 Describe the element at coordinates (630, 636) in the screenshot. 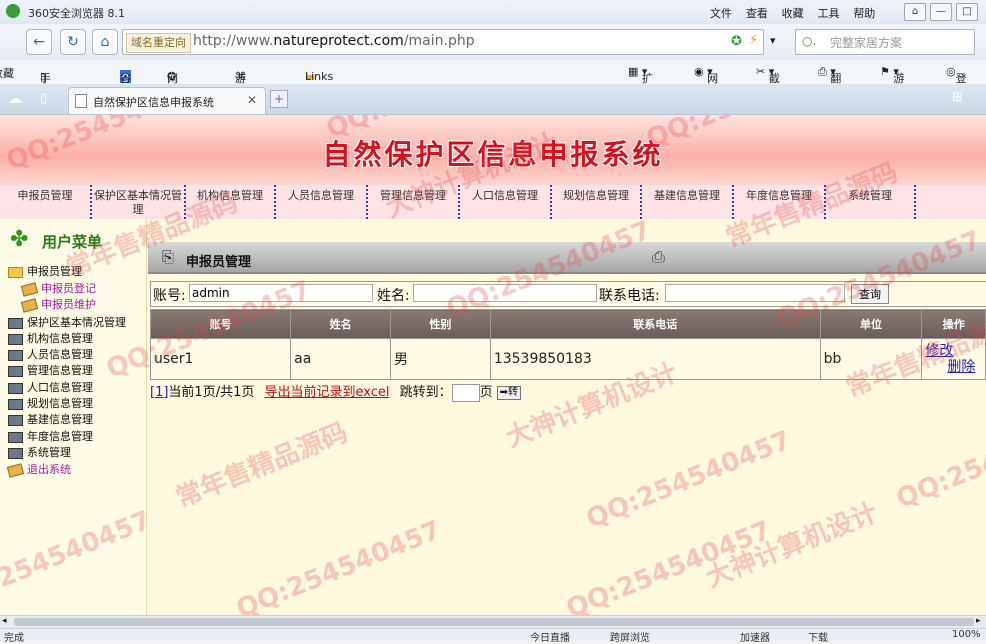

I see `status-crossscreen: 跨屏浏览` at that location.